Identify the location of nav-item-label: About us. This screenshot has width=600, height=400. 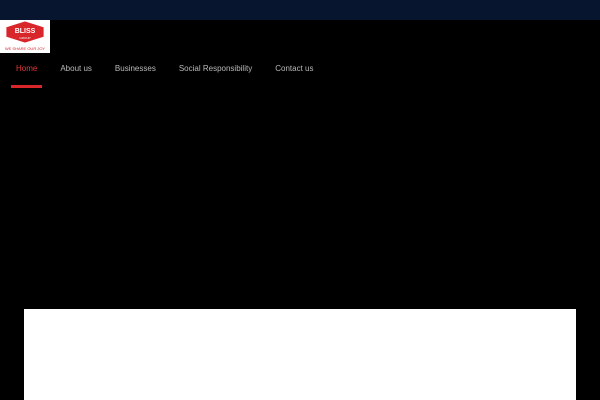
(76, 68).